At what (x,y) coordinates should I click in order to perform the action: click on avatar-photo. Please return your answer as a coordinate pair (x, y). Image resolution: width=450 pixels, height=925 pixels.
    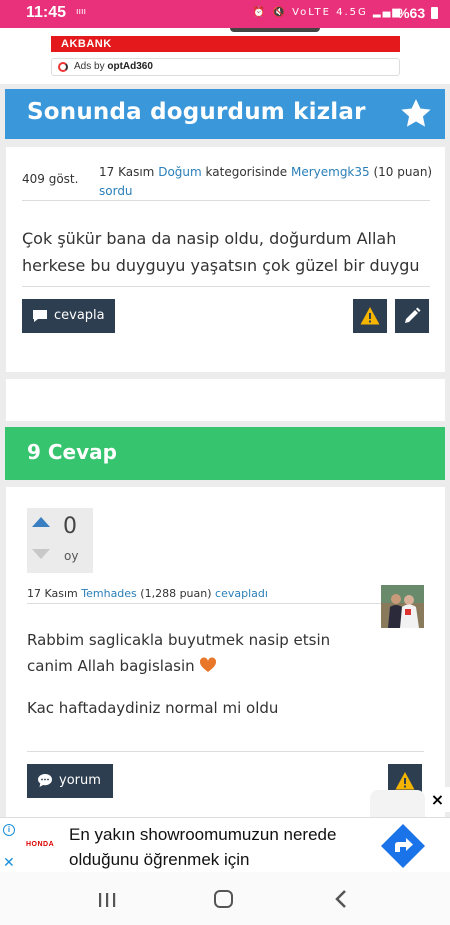
    Looking at the image, I should click on (402, 606).